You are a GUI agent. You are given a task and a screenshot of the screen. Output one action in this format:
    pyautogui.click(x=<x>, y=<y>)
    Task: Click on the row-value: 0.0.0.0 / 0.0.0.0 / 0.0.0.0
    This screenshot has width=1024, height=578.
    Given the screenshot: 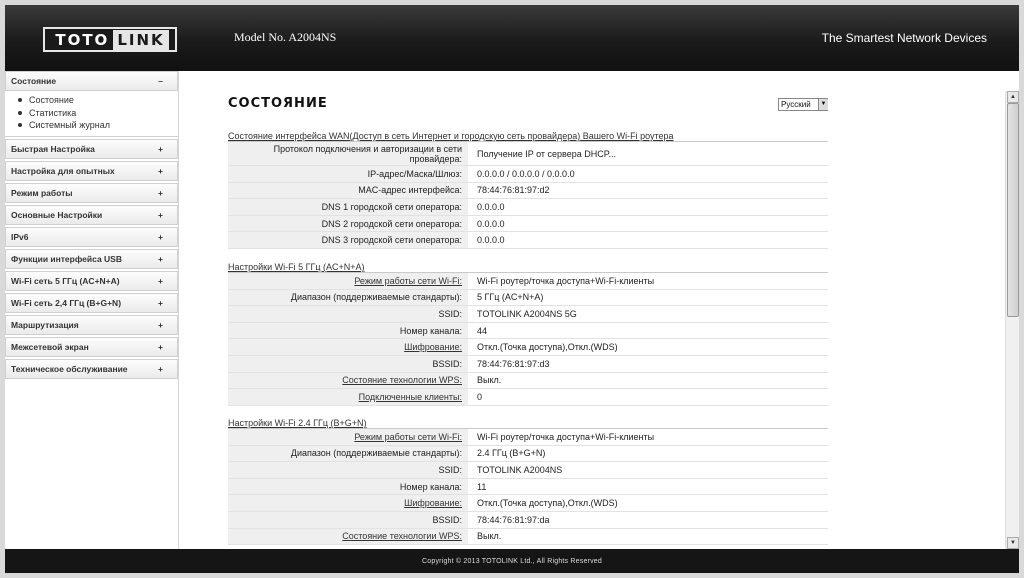 What is the action you would take?
    pyautogui.click(x=526, y=173)
    